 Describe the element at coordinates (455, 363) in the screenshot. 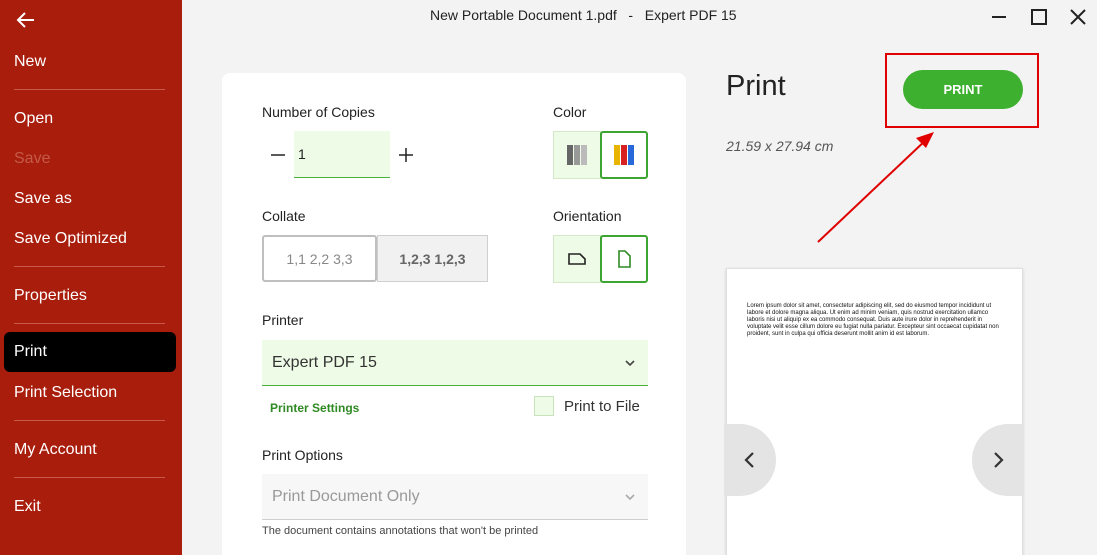

I see `printer-select: Expert PDF 15` at that location.